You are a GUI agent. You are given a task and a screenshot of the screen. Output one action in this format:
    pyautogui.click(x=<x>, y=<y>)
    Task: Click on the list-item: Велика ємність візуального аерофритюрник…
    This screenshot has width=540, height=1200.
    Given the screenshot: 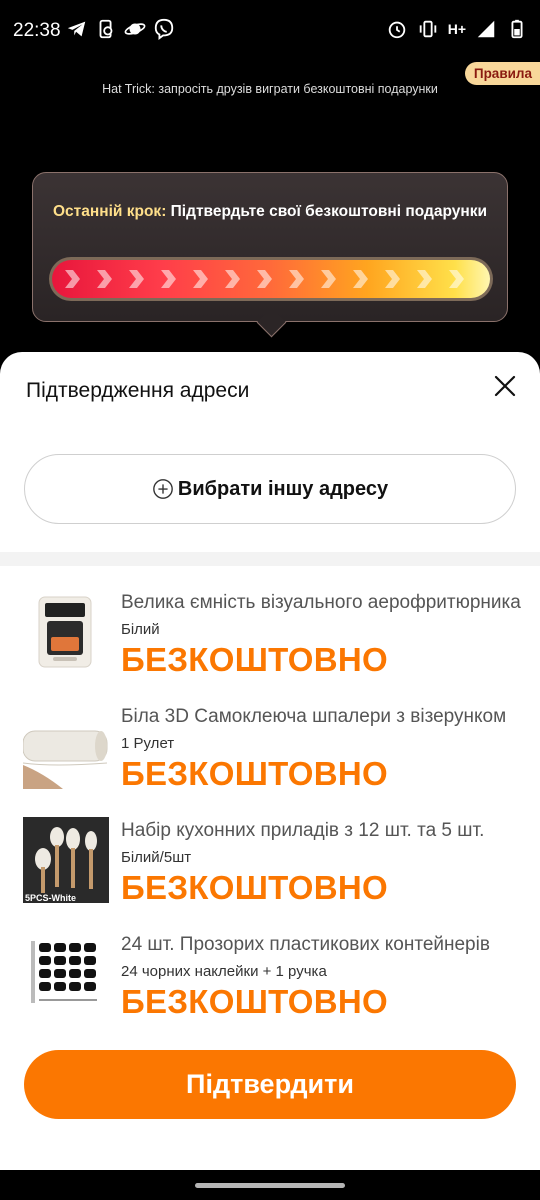 What is the action you would take?
    pyautogui.click(x=270, y=639)
    